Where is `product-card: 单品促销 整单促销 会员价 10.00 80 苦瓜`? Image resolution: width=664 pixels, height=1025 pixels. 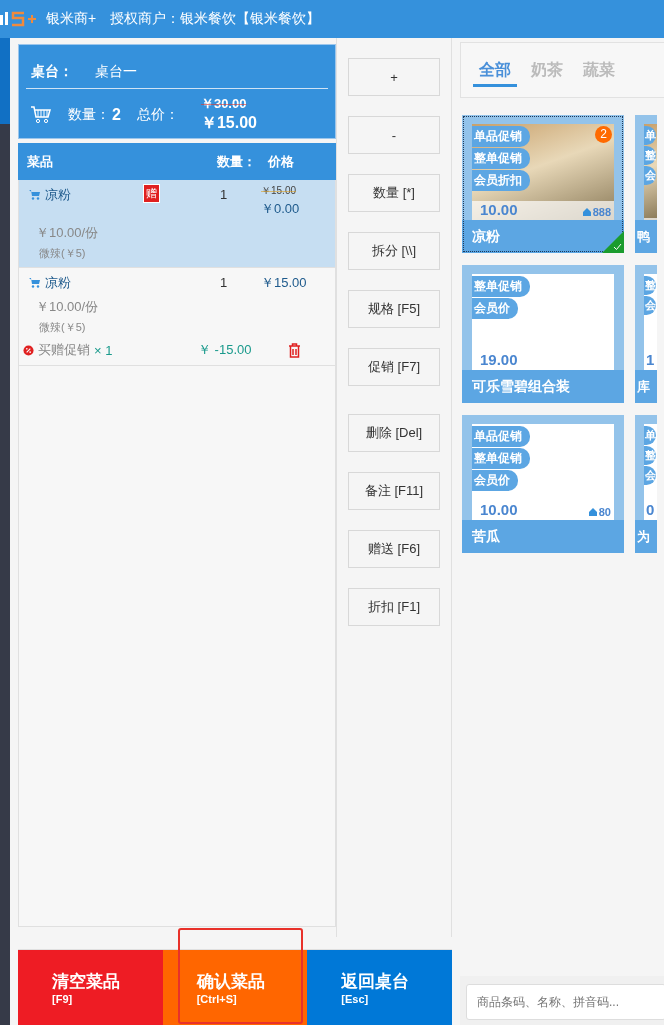
product-card: 单品促销 整单促销 会员价 10.00 80 苦瓜 is located at coordinates (543, 484).